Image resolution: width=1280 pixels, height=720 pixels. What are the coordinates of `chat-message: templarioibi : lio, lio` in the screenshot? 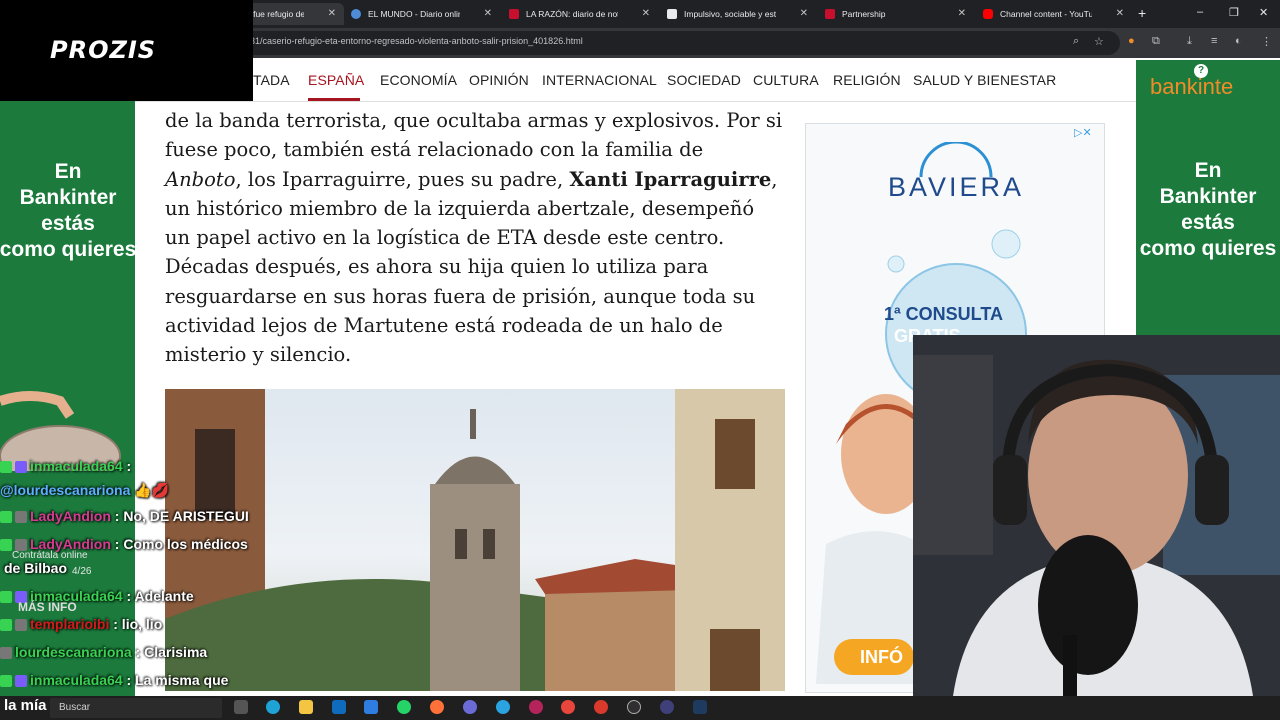 It's located at (81, 628).